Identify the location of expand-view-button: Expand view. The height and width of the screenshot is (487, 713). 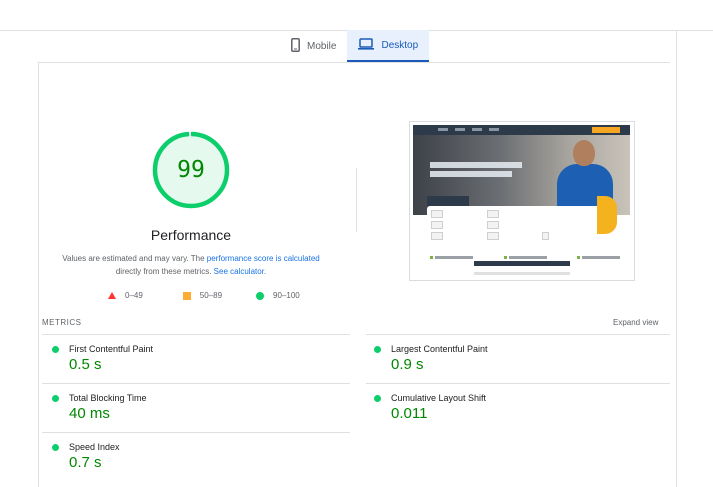
(635, 322).